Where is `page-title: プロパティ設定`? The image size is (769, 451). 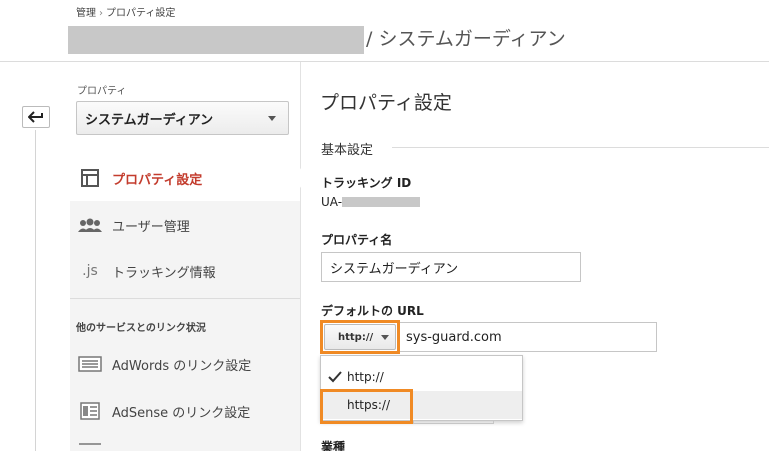
page-title: プロパティ設定 is located at coordinates (386, 103).